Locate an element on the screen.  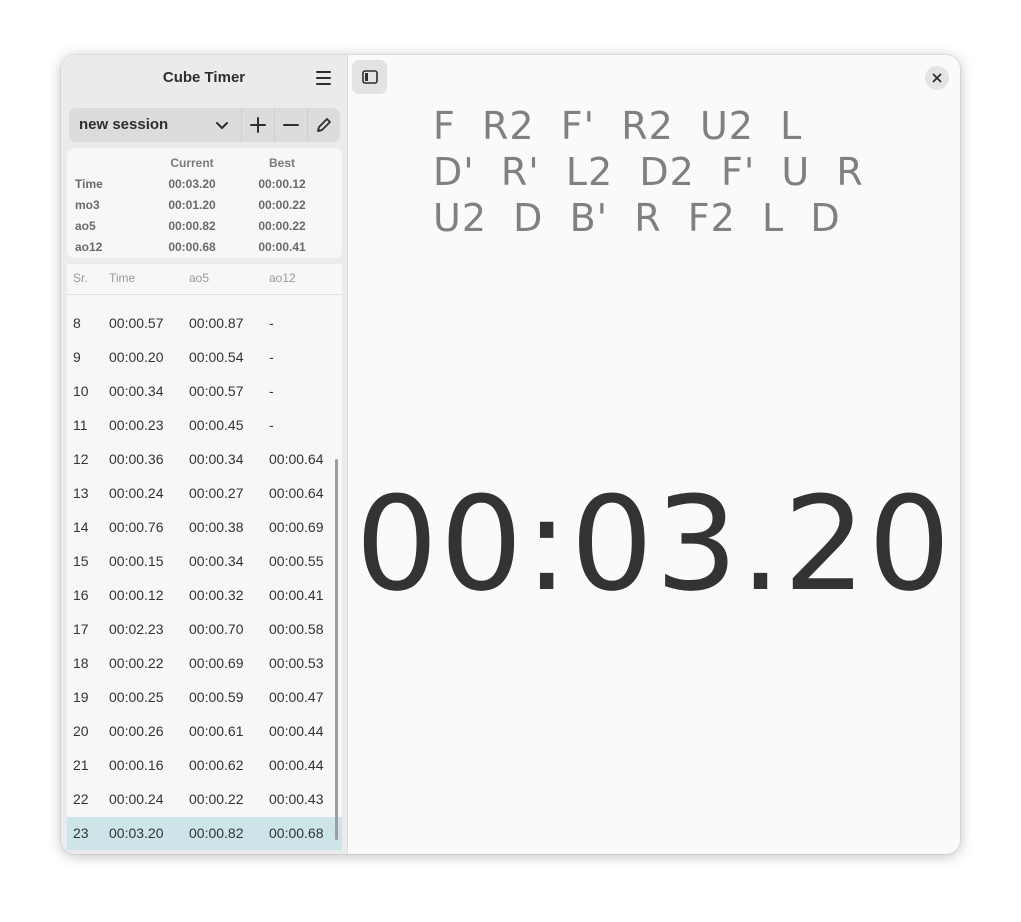
table-row: 8 00:00.57 00:00.87 - is located at coordinates (204, 324).